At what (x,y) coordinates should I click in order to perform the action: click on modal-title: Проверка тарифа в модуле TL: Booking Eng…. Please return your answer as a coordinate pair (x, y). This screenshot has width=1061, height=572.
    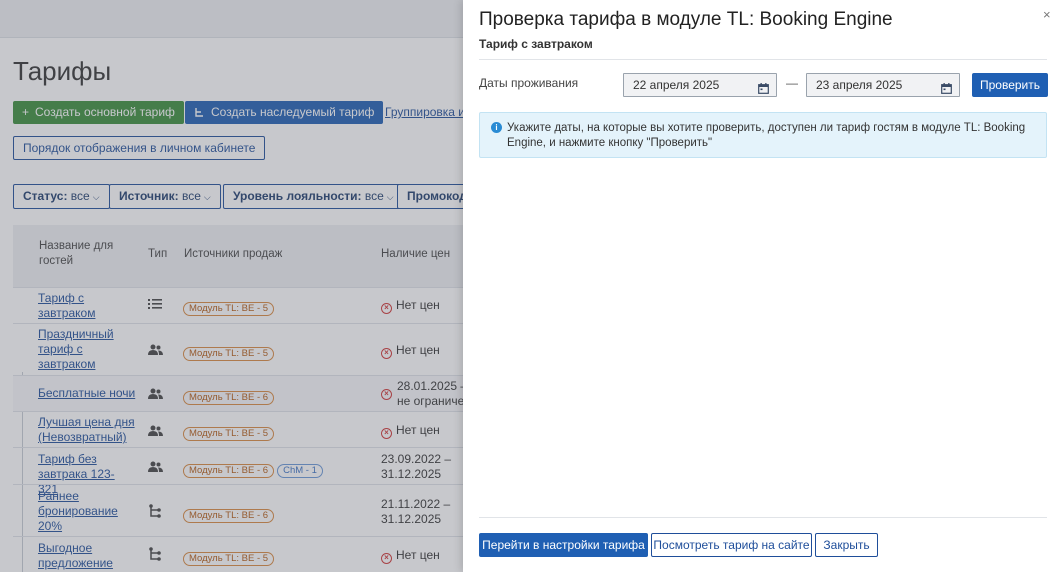
    Looking at the image, I should click on (686, 19).